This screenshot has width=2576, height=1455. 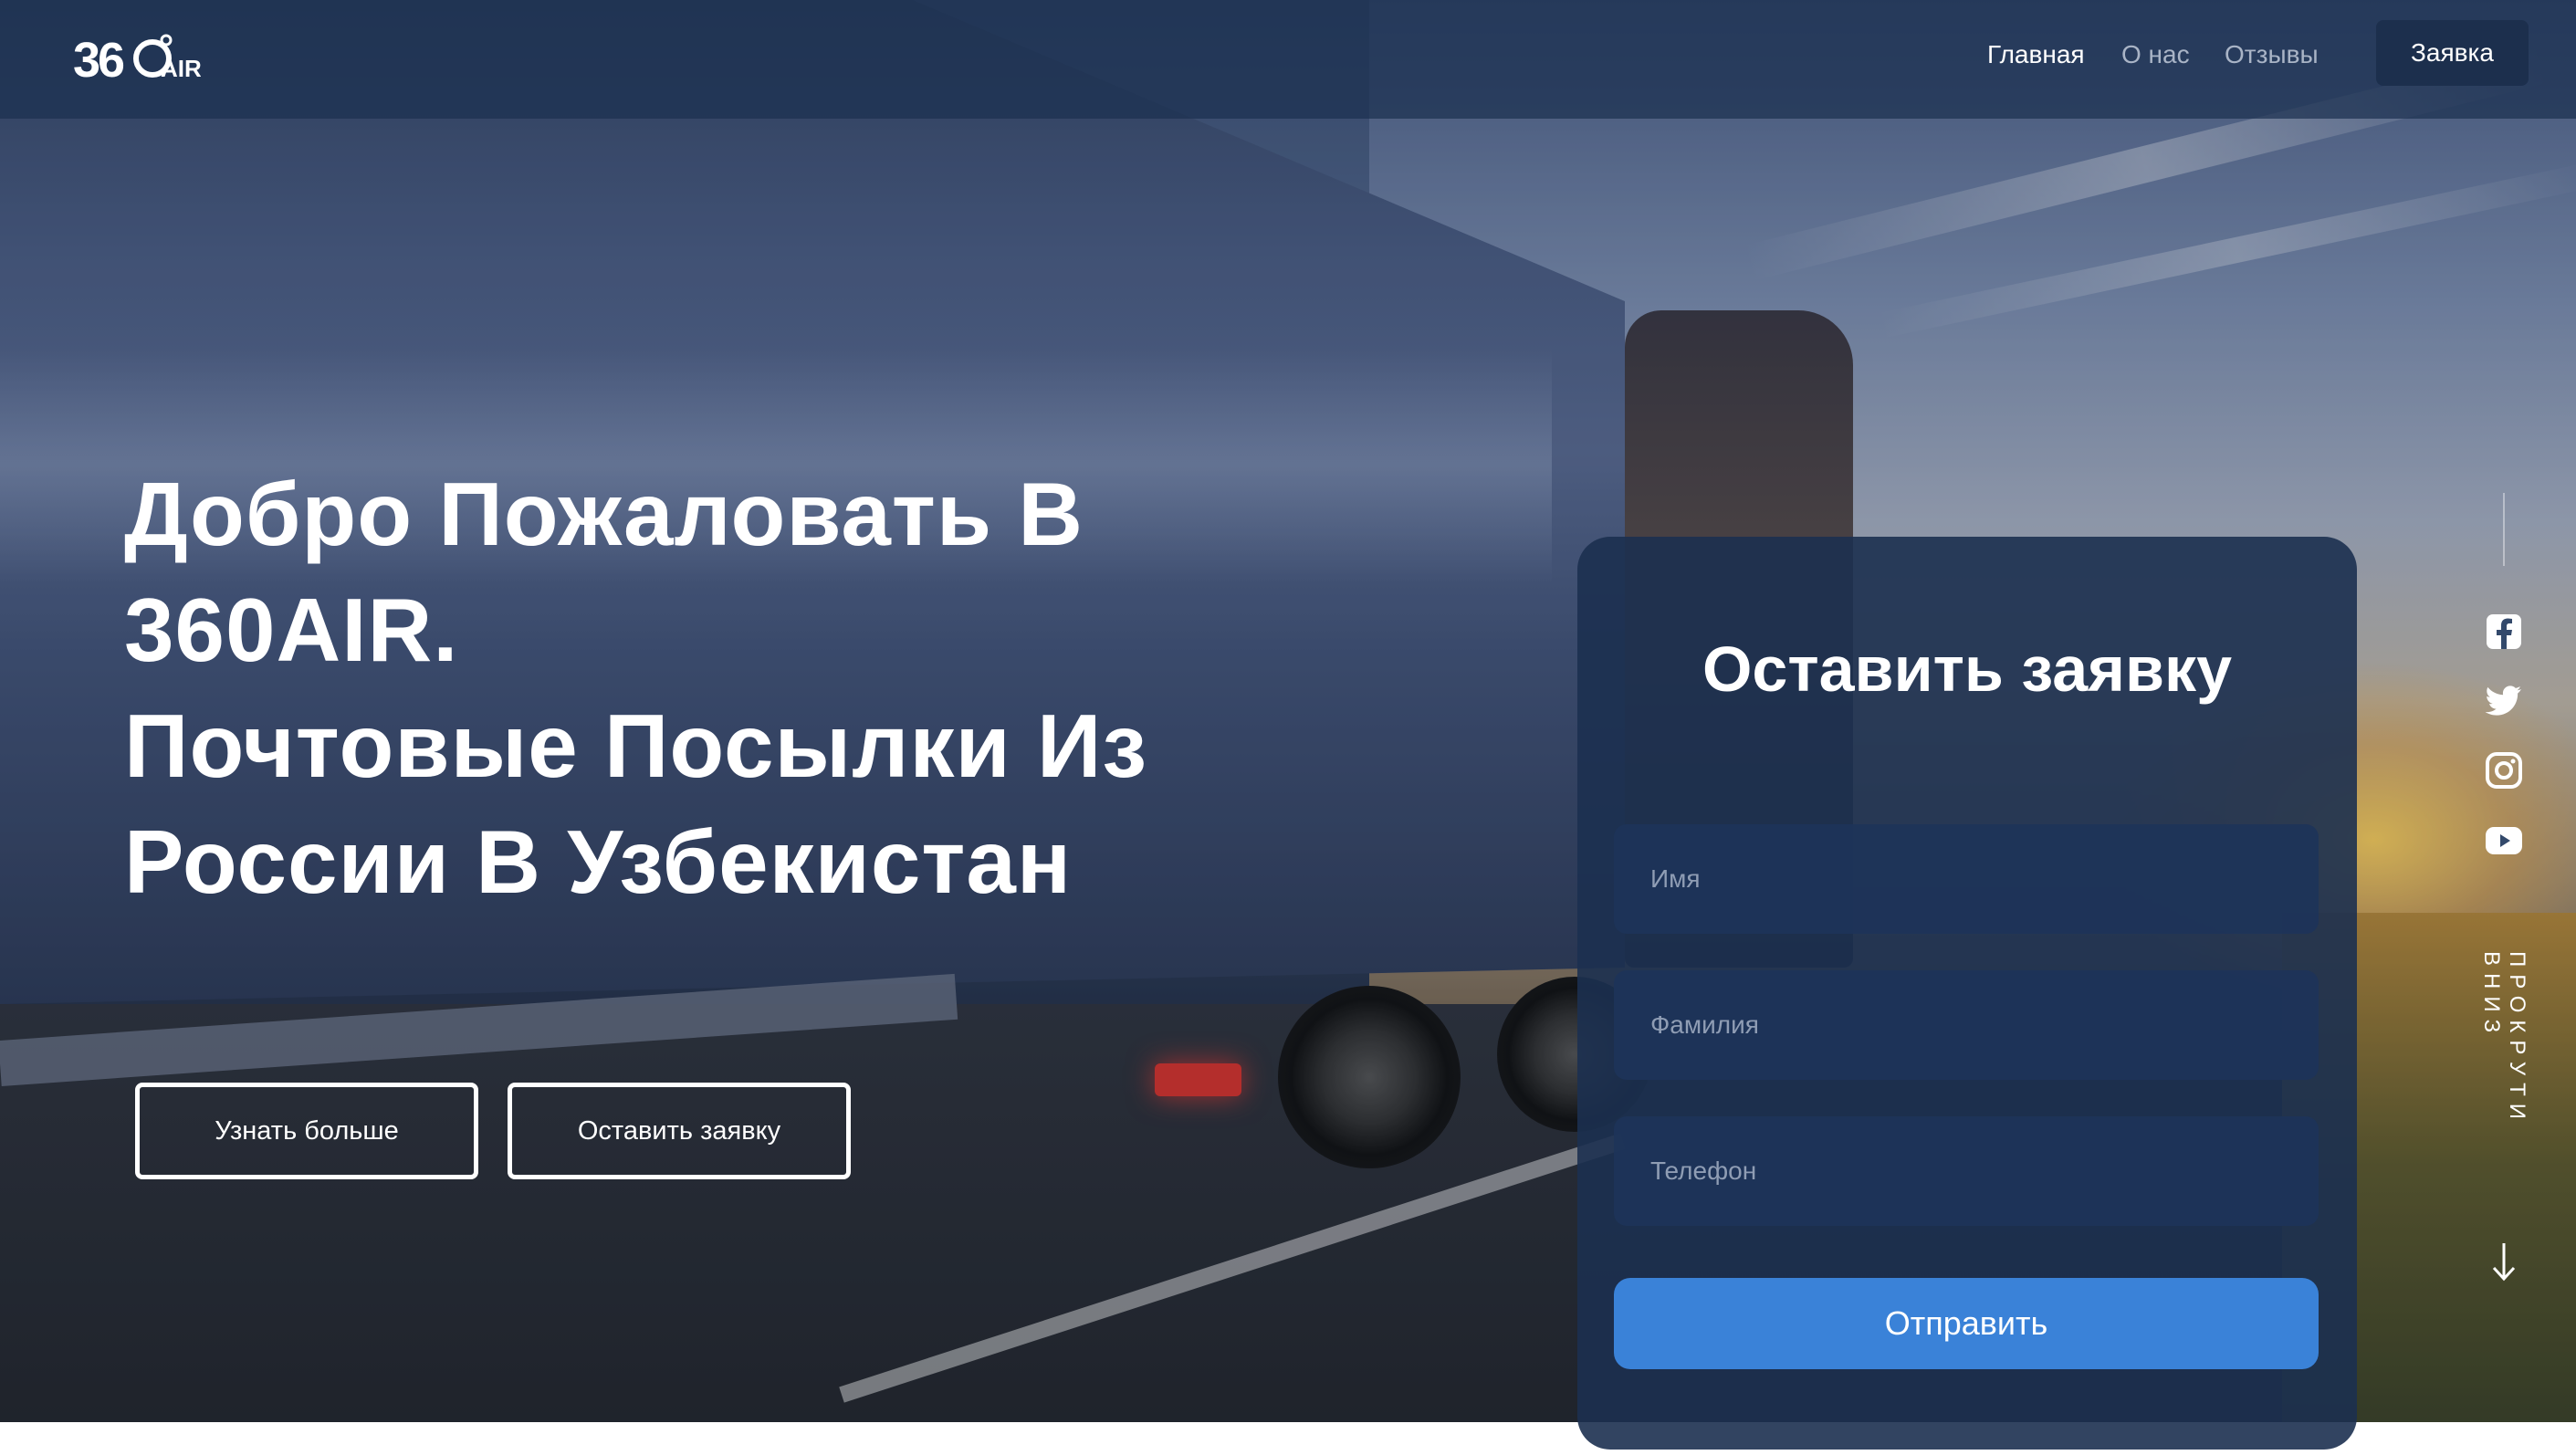 I want to click on submit-button: Отправить, so click(x=1967, y=1324).